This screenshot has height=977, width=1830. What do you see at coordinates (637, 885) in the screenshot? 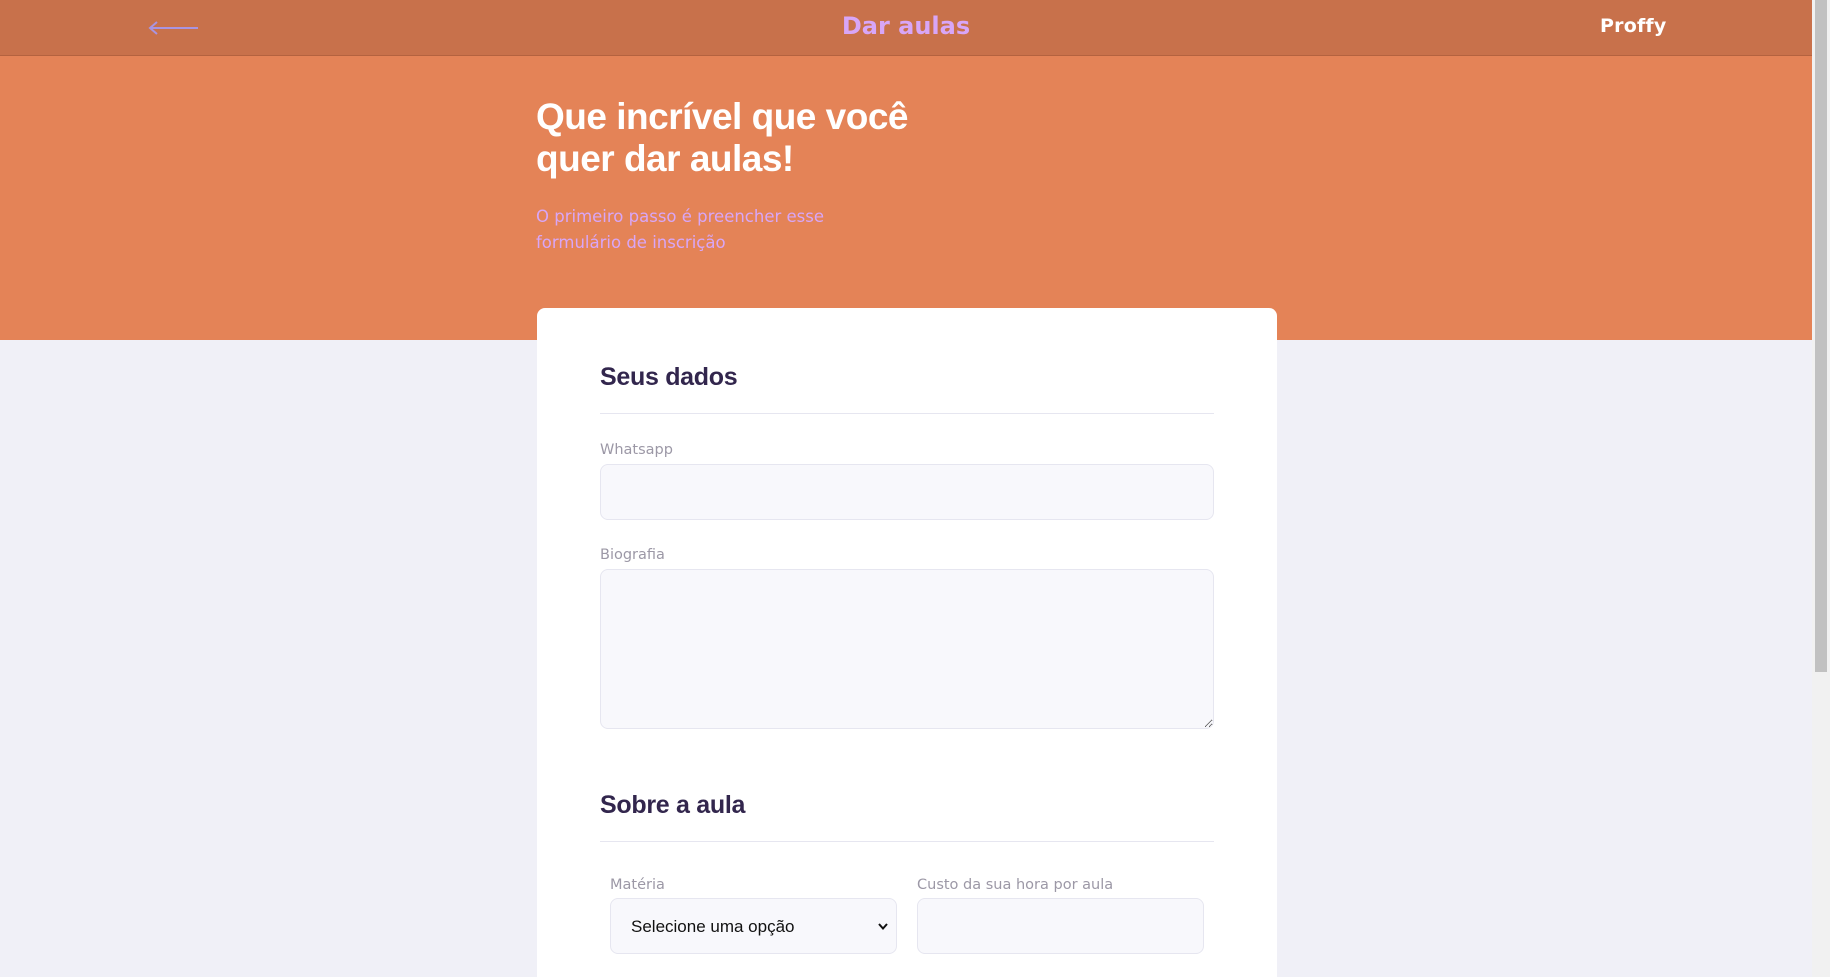
I see `subject-label: Matéria` at bounding box center [637, 885].